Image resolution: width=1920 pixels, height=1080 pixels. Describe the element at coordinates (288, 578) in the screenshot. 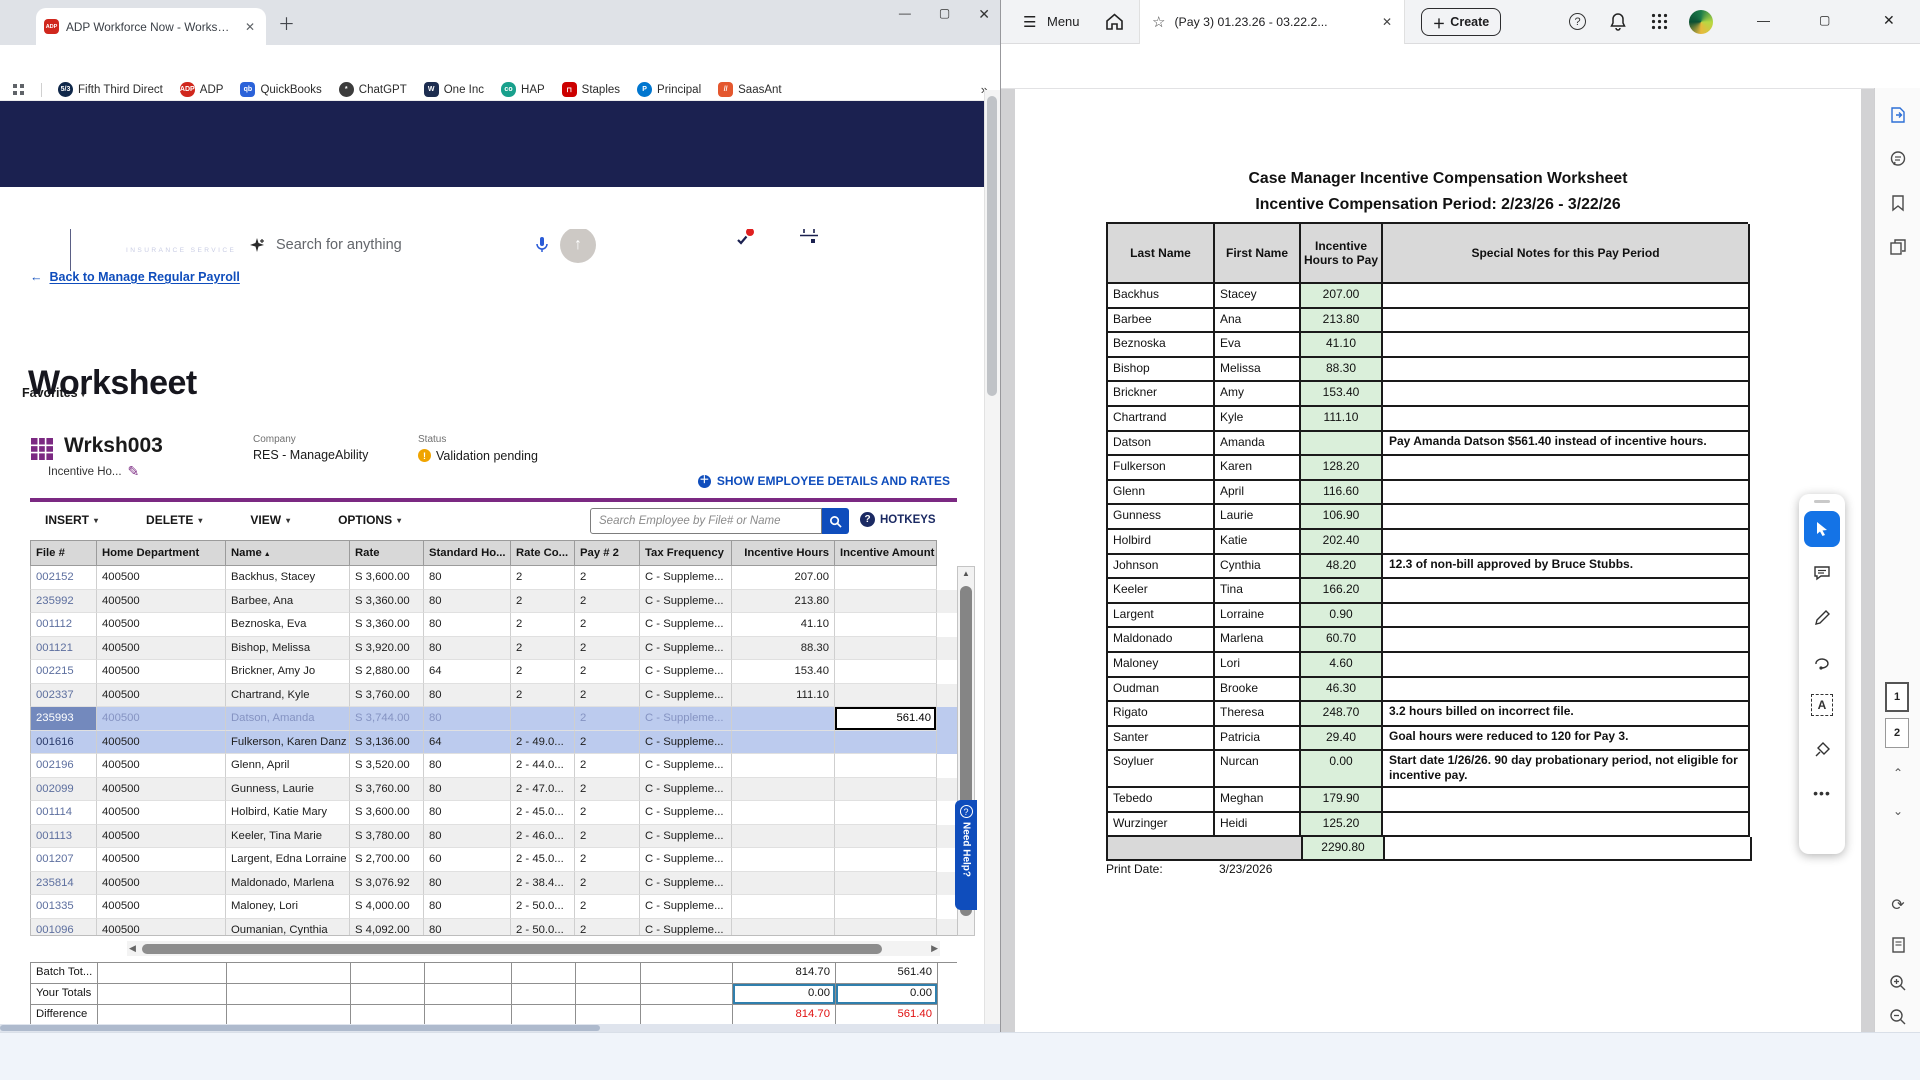

I see `grid-cell-name: Backhus, Stacey` at that location.